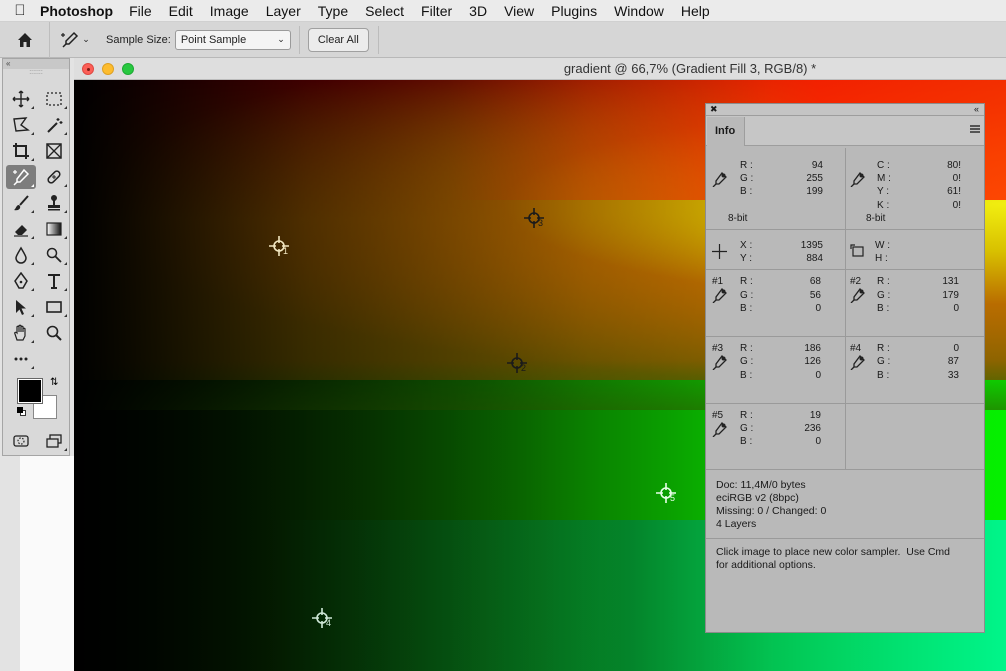 The width and height of the screenshot is (1006, 671). Describe the element at coordinates (21, 151) in the screenshot. I see `crop-icon` at that location.